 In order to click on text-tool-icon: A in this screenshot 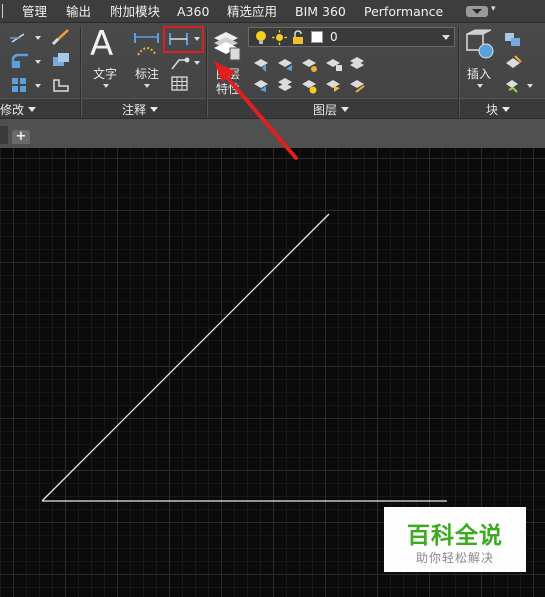, I will do `click(101, 44)`.